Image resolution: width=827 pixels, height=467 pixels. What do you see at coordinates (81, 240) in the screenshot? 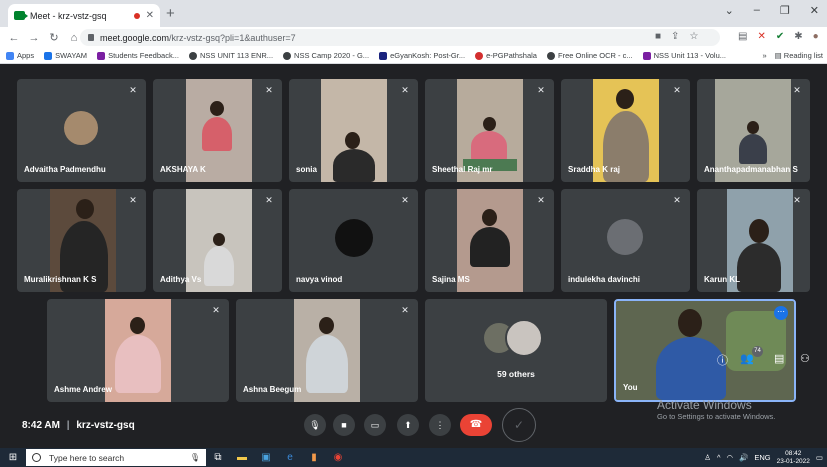
I see `participant-tile: ✕ Muralikrishnan K S` at bounding box center [81, 240].